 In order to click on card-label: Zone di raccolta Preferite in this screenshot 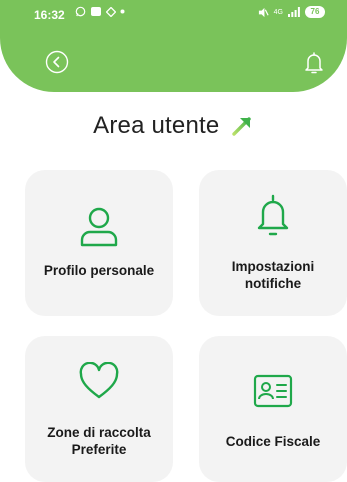, I will do `click(99, 441)`.